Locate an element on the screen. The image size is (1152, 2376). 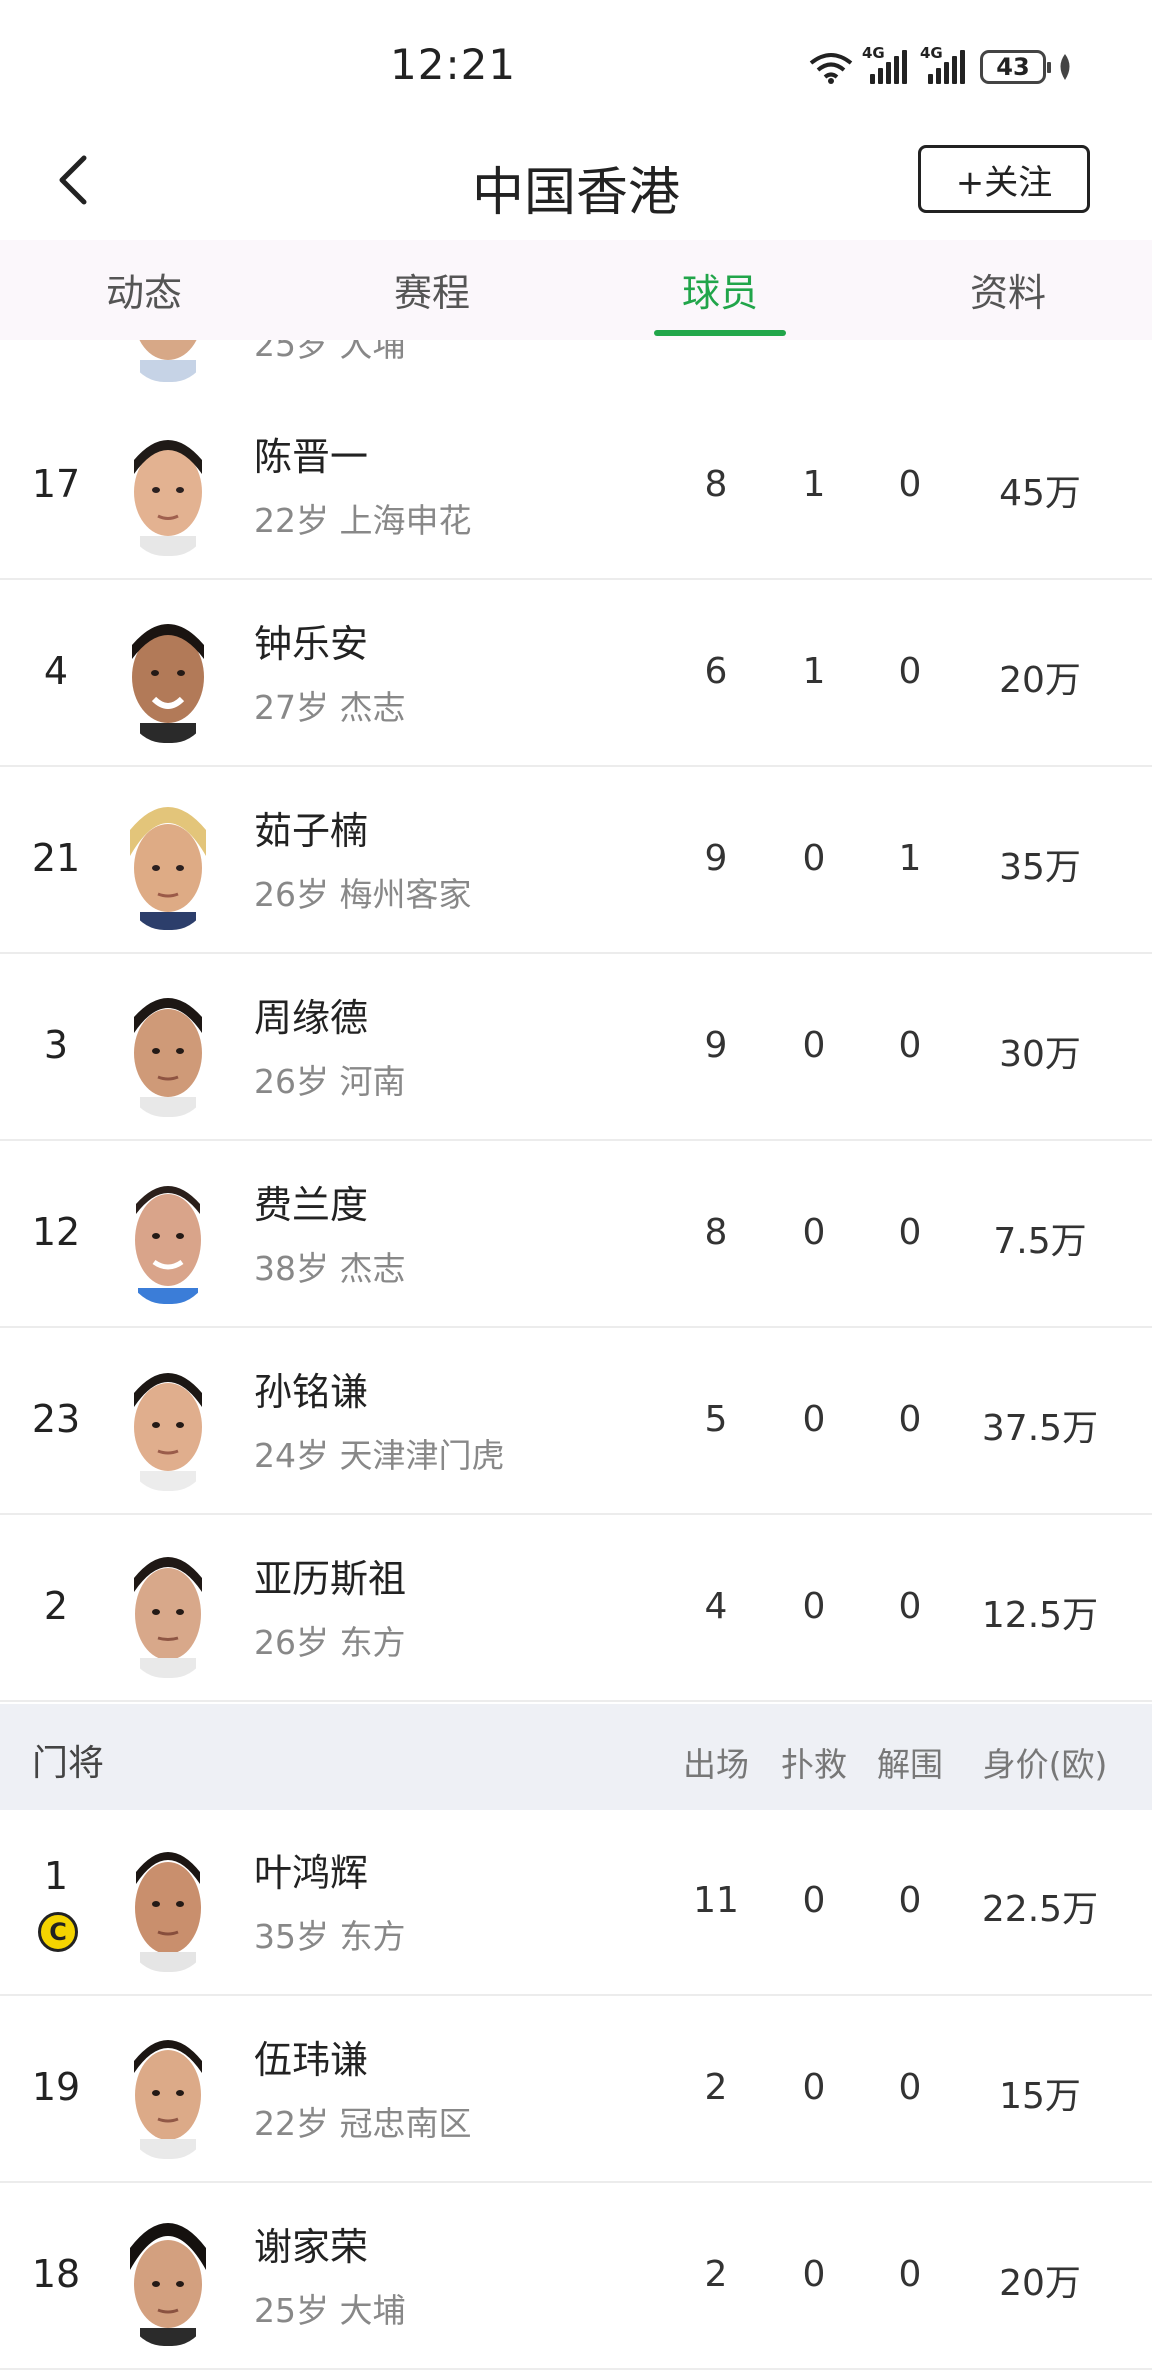
player-number: 23 is located at coordinates (56, 1419).